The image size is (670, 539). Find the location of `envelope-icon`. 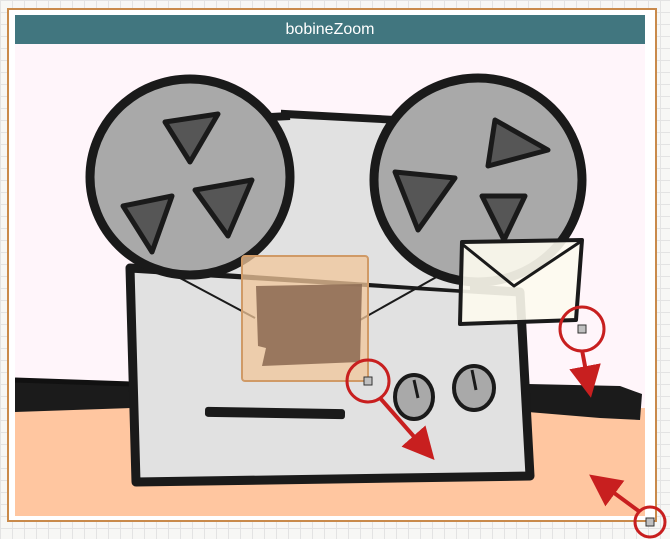

envelope-icon is located at coordinates (521, 282).